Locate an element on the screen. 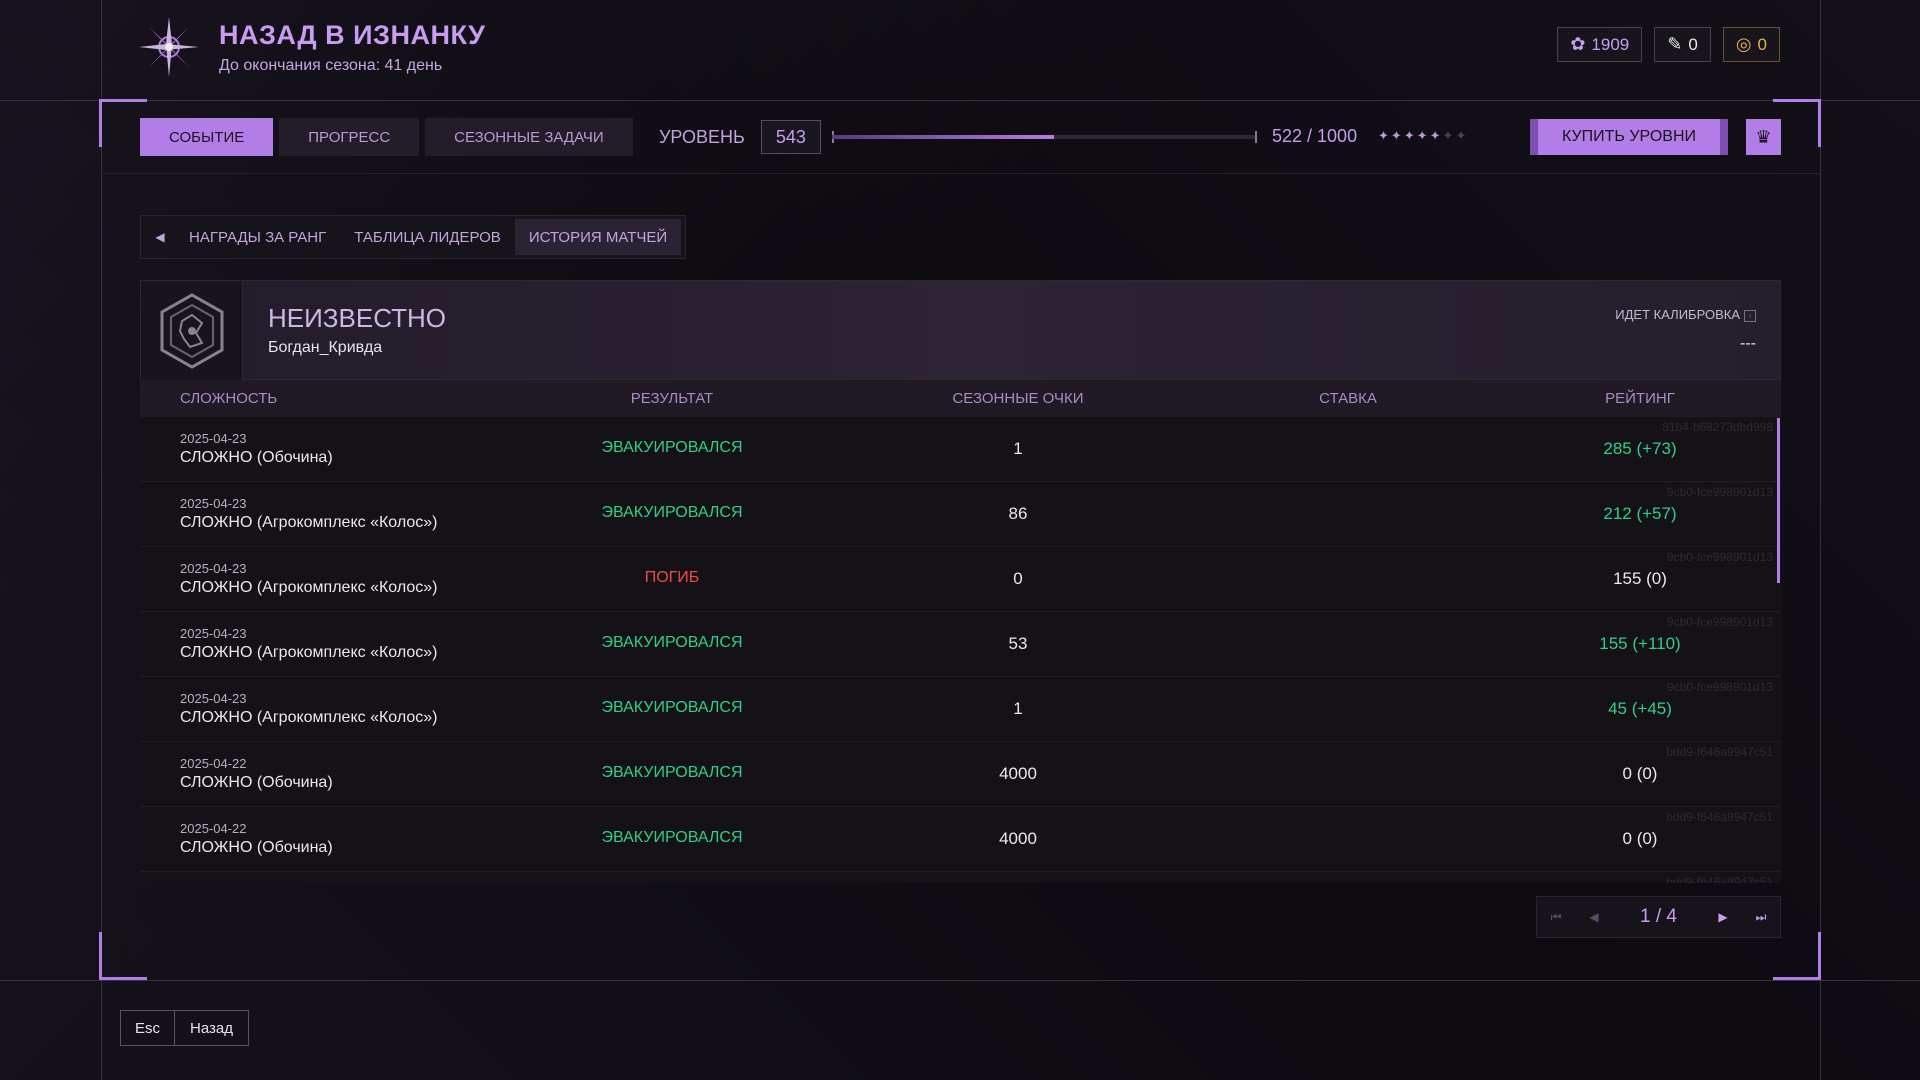 The width and height of the screenshot is (1920, 1080). first-page-icon: ⏮ is located at coordinates (1556, 917).